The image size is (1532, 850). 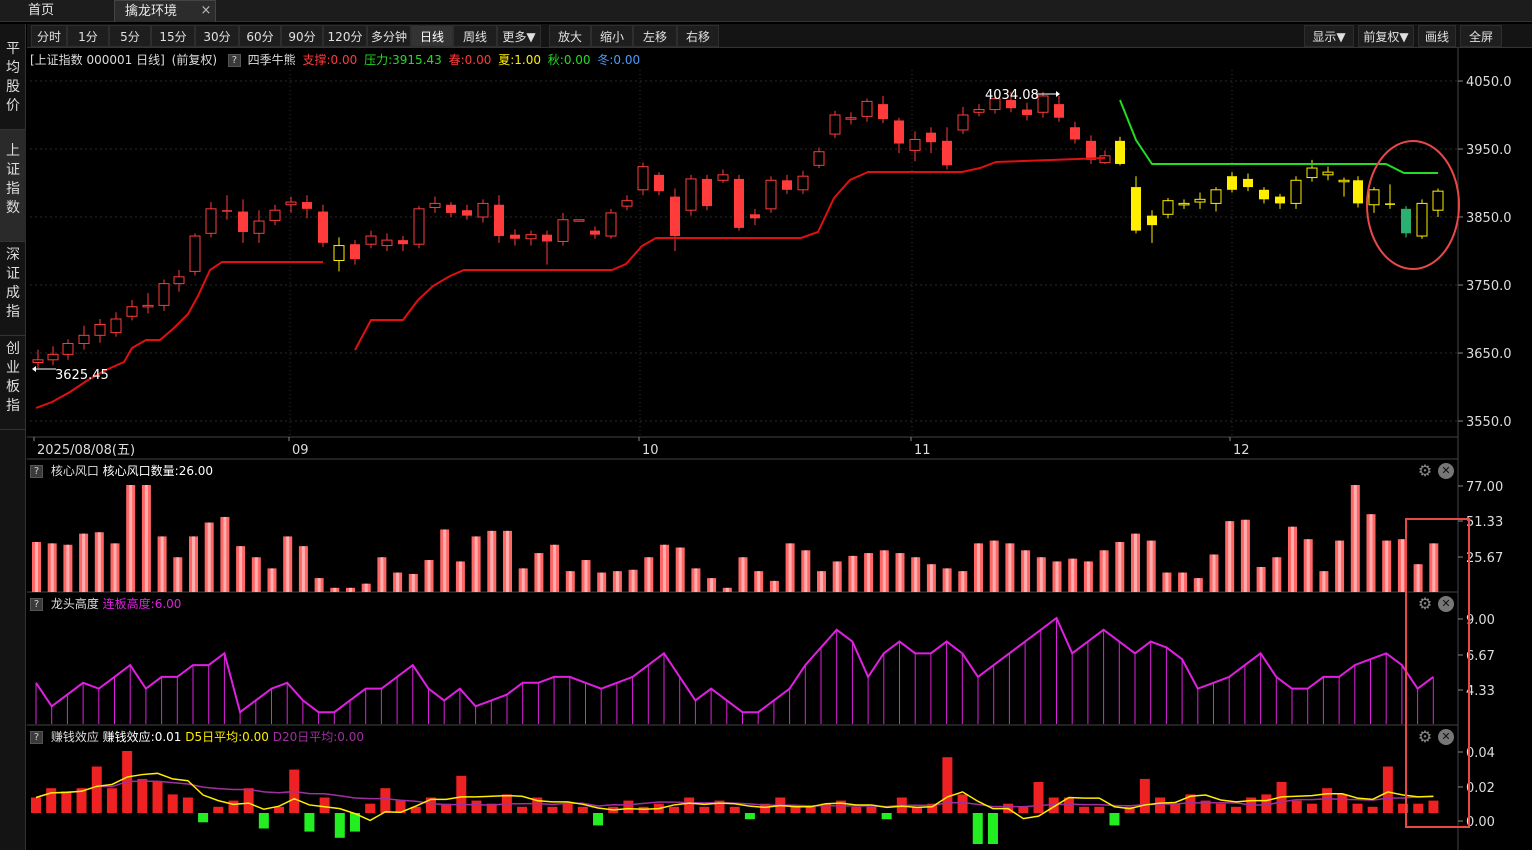 What do you see at coordinates (1386, 36) in the screenshot?
I see `toolbar-right-btn-1: 前复权▼` at bounding box center [1386, 36].